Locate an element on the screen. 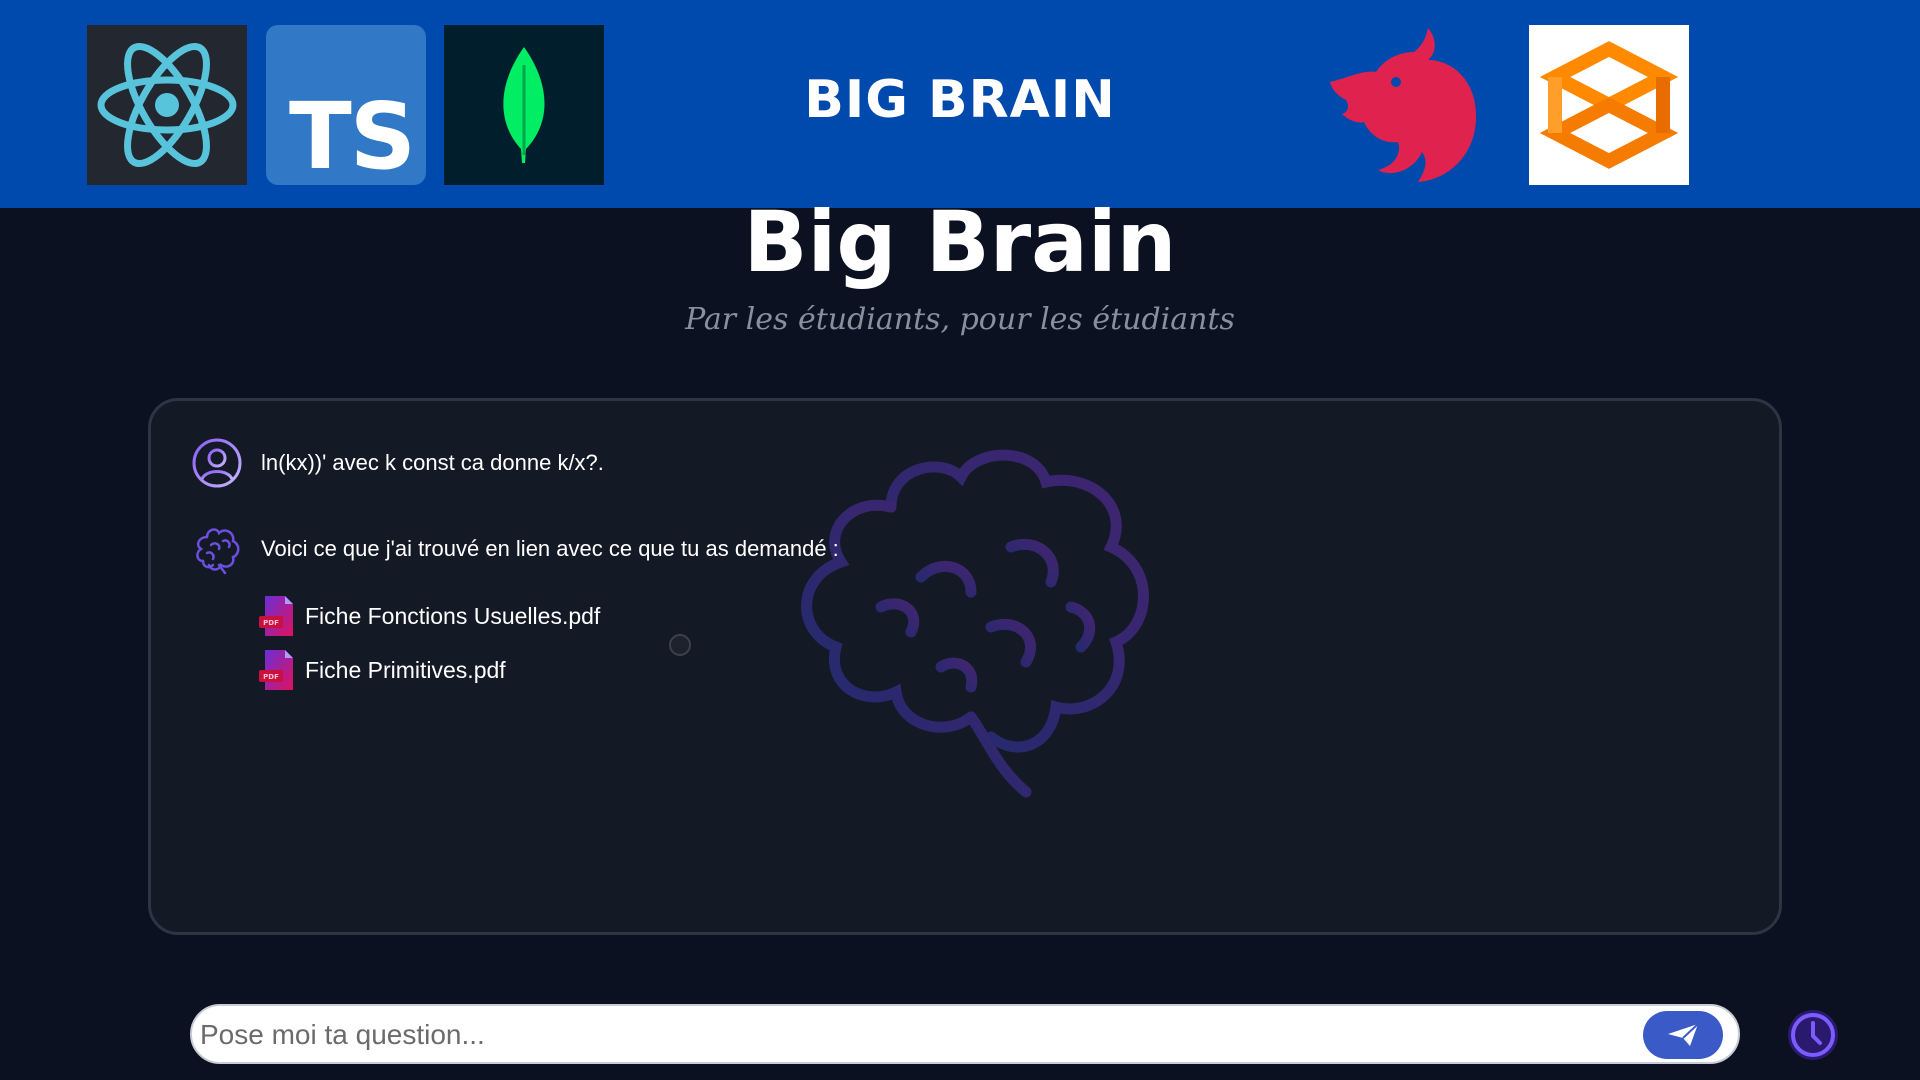  react-logo is located at coordinates (167, 105).